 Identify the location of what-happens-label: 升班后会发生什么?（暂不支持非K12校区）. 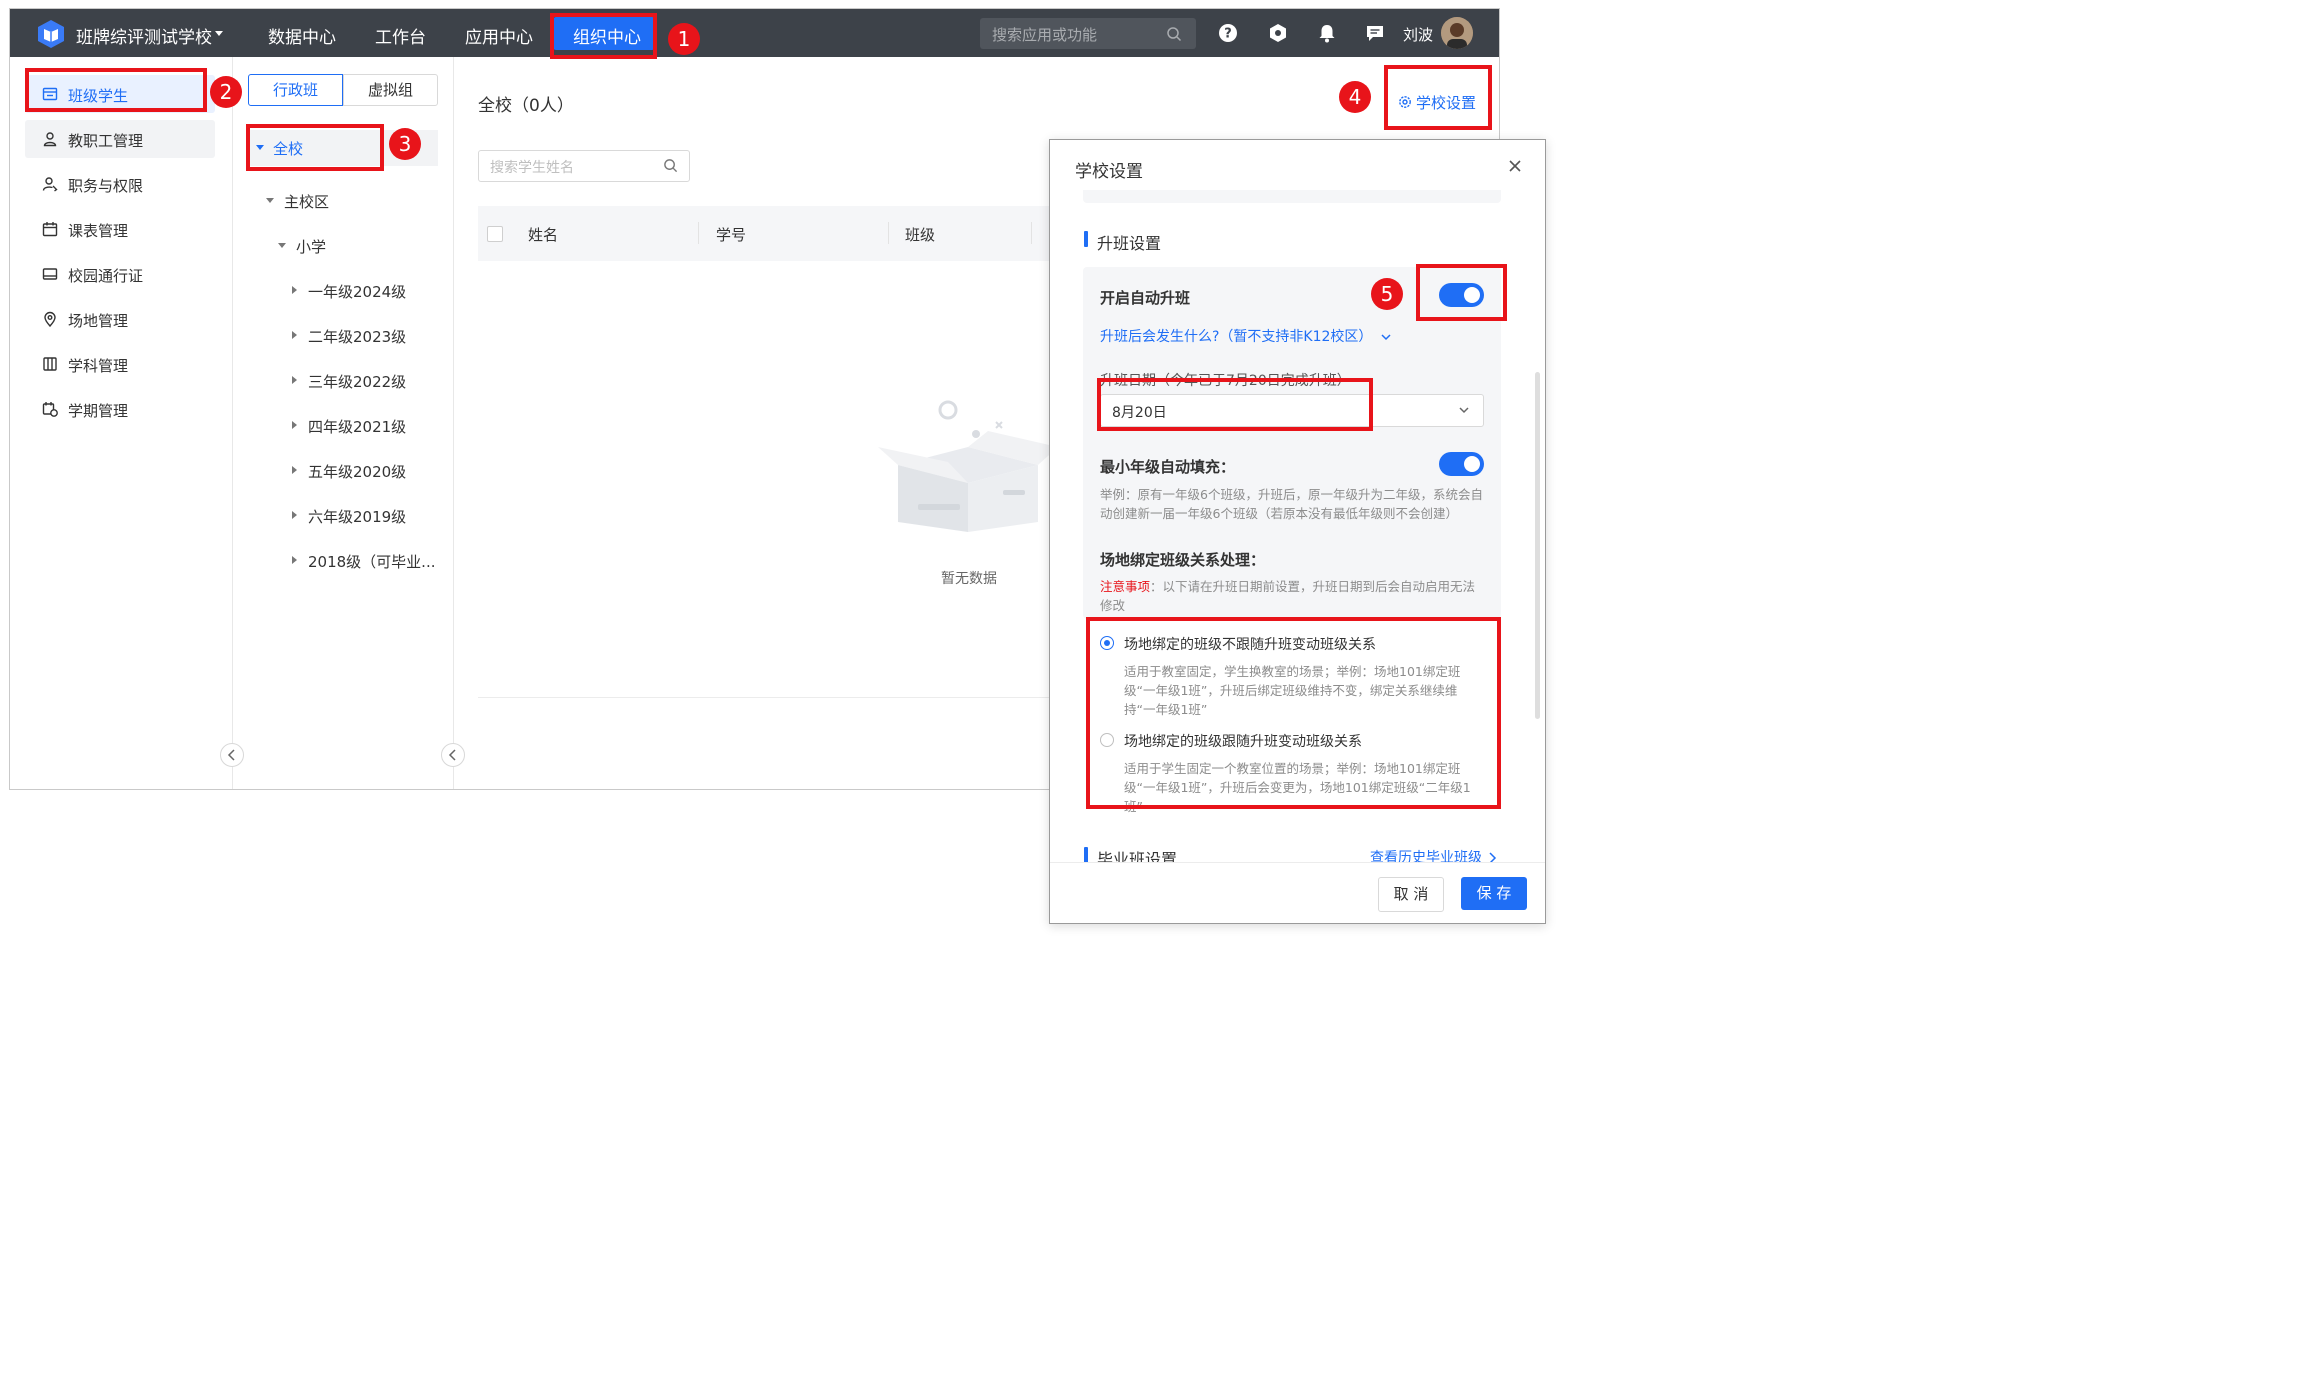
(1236, 337).